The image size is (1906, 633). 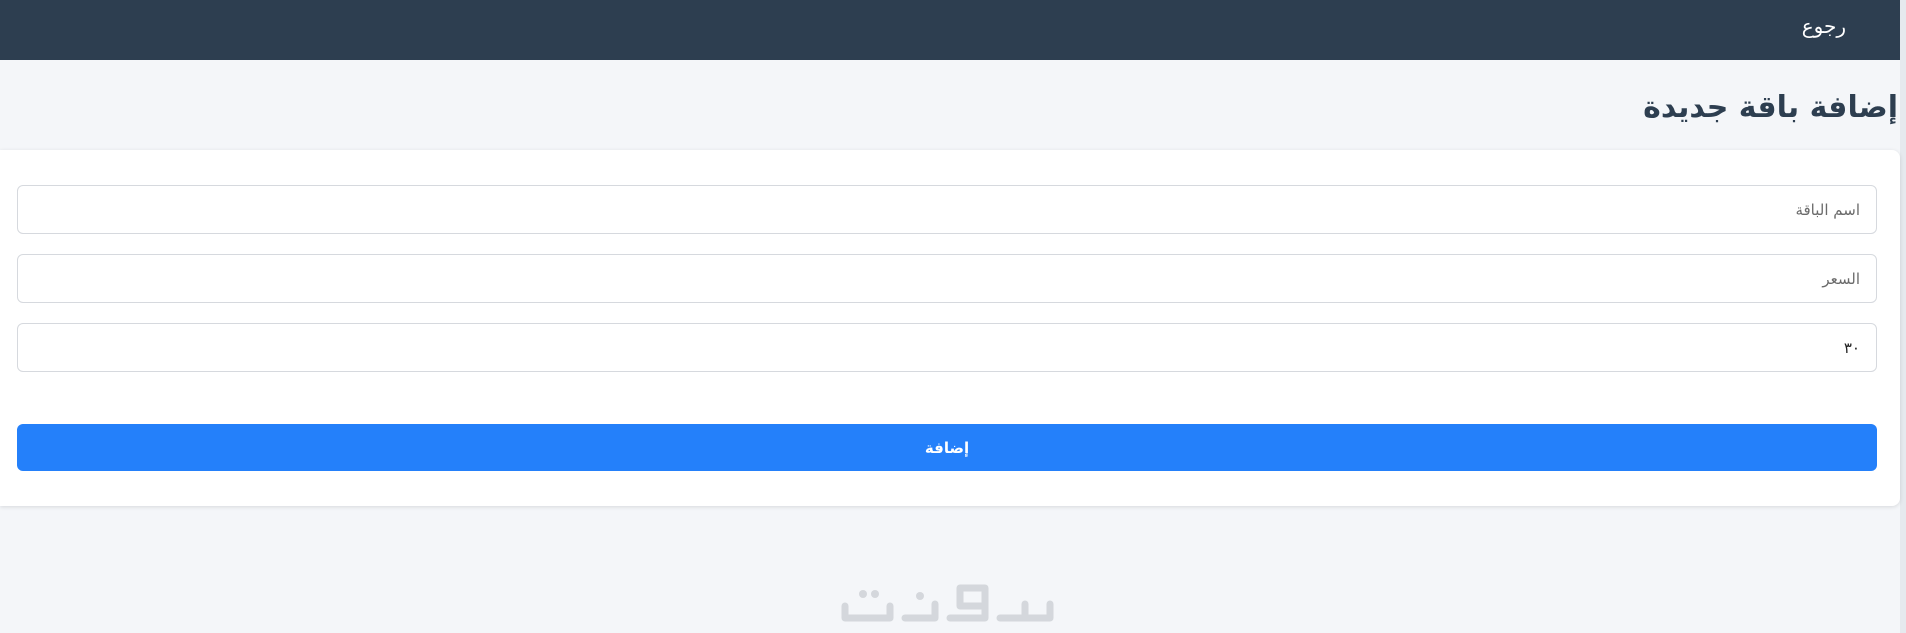 I want to click on package-name-input, so click(x=947, y=209).